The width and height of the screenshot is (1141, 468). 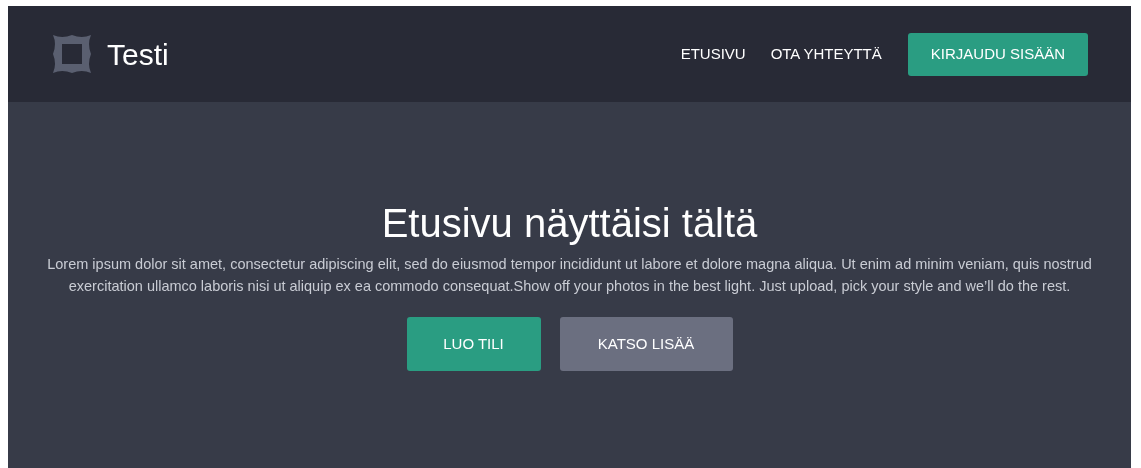 What do you see at coordinates (997, 54) in the screenshot?
I see `login-button: KIRJAUDU SISÄÄN` at bounding box center [997, 54].